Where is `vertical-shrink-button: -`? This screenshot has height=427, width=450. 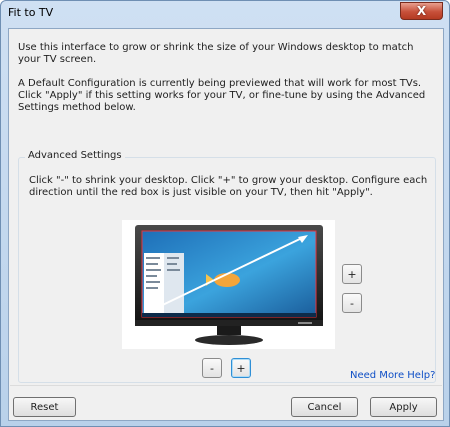 vertical-shrink-button: - is located at coordinates (352, 303).